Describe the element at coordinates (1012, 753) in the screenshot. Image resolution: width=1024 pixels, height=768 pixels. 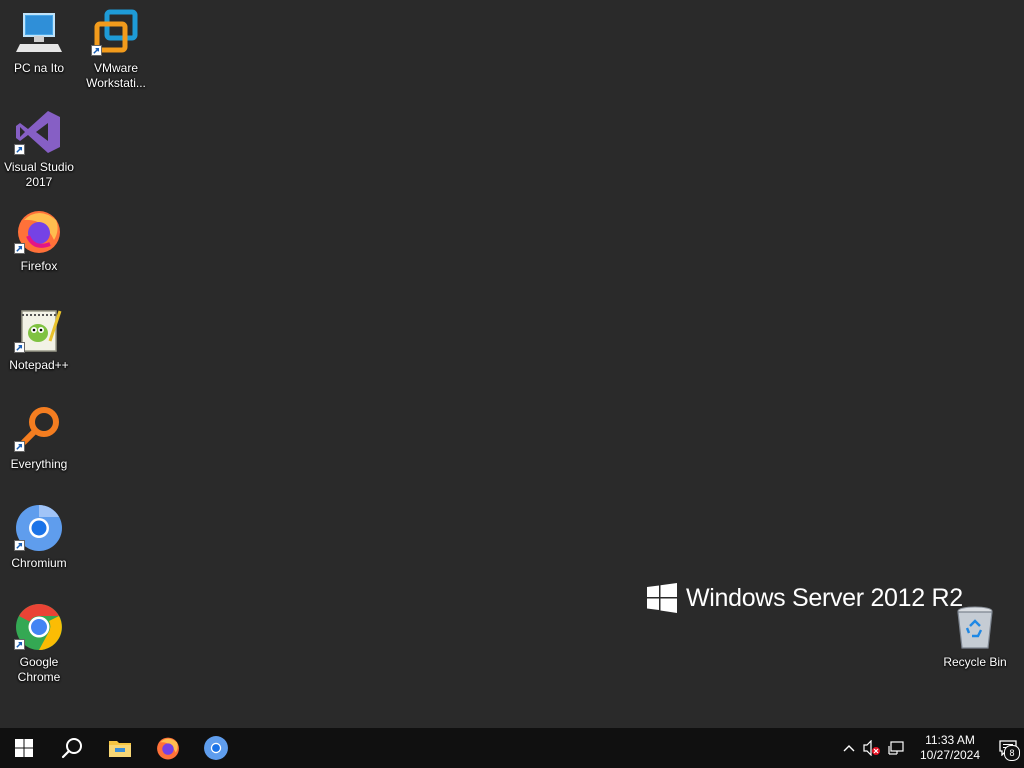
I see `notification-count-badge: 8` at that location.